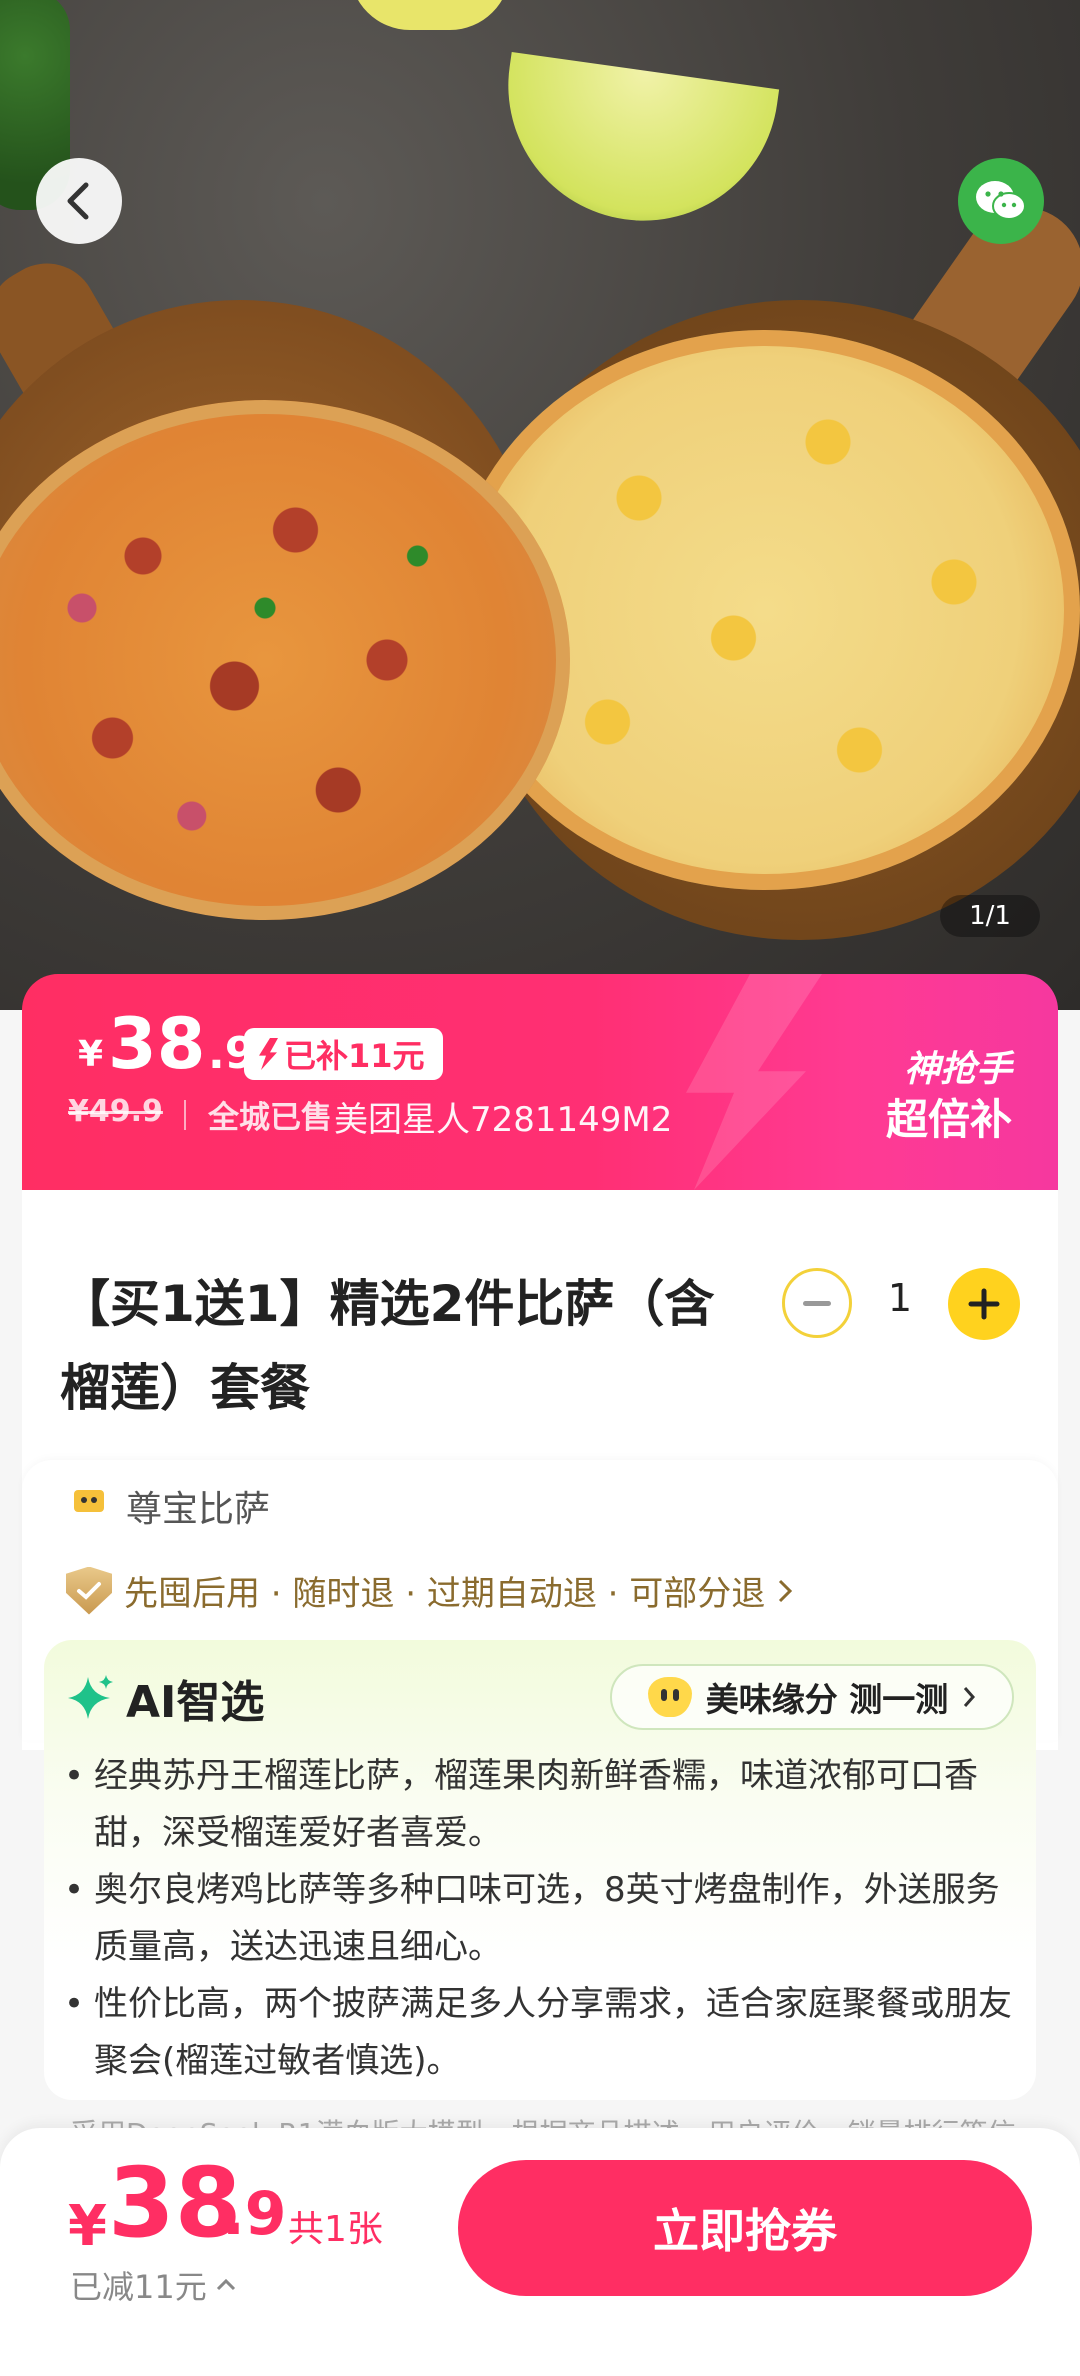  I want to click on divider, so click(185, 1115).